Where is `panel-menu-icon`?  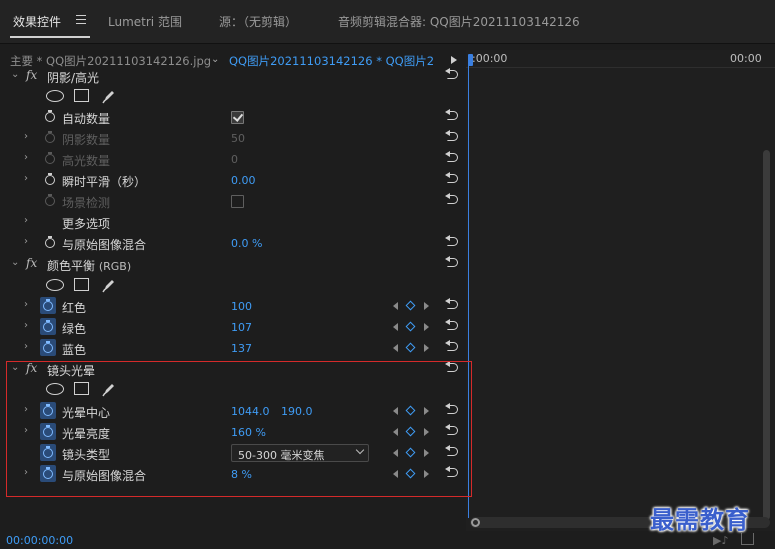 panel-menu-icon is located at coordinates (81, 19).